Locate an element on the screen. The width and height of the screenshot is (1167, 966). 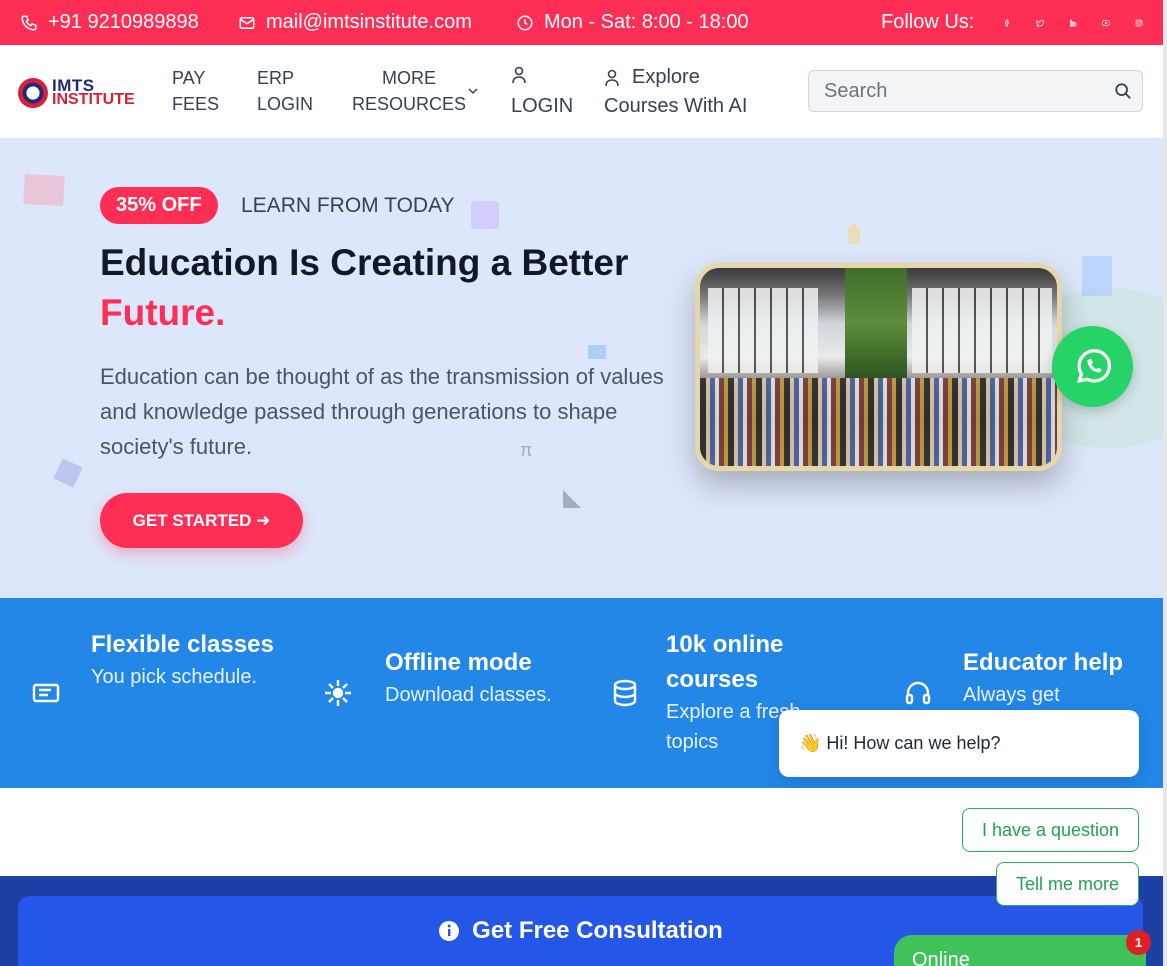
chat-option-tell-more: Tell me more is located at coordinates (1067, 884).